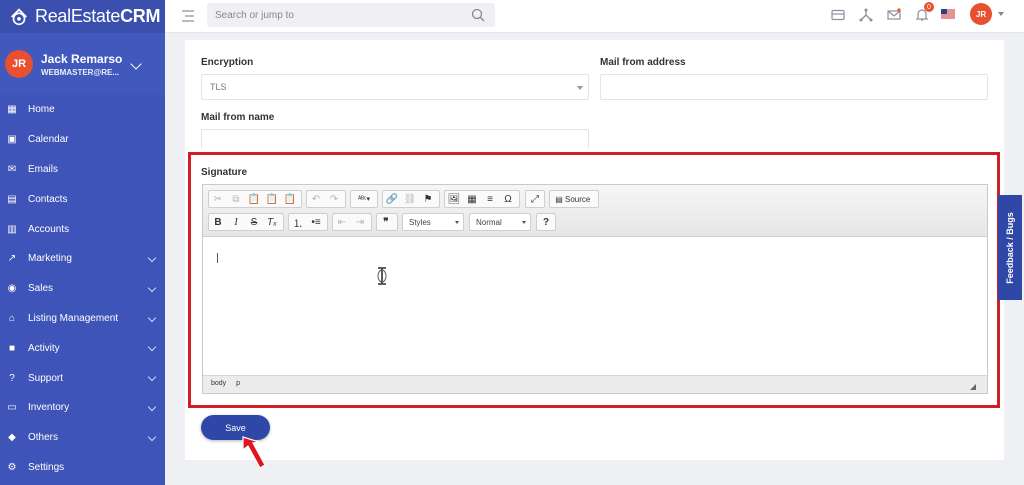 This screenshot has width=1024, height=485. I want to click on link-group: 🔗 ⛓ ⚑, so click(411, 199).